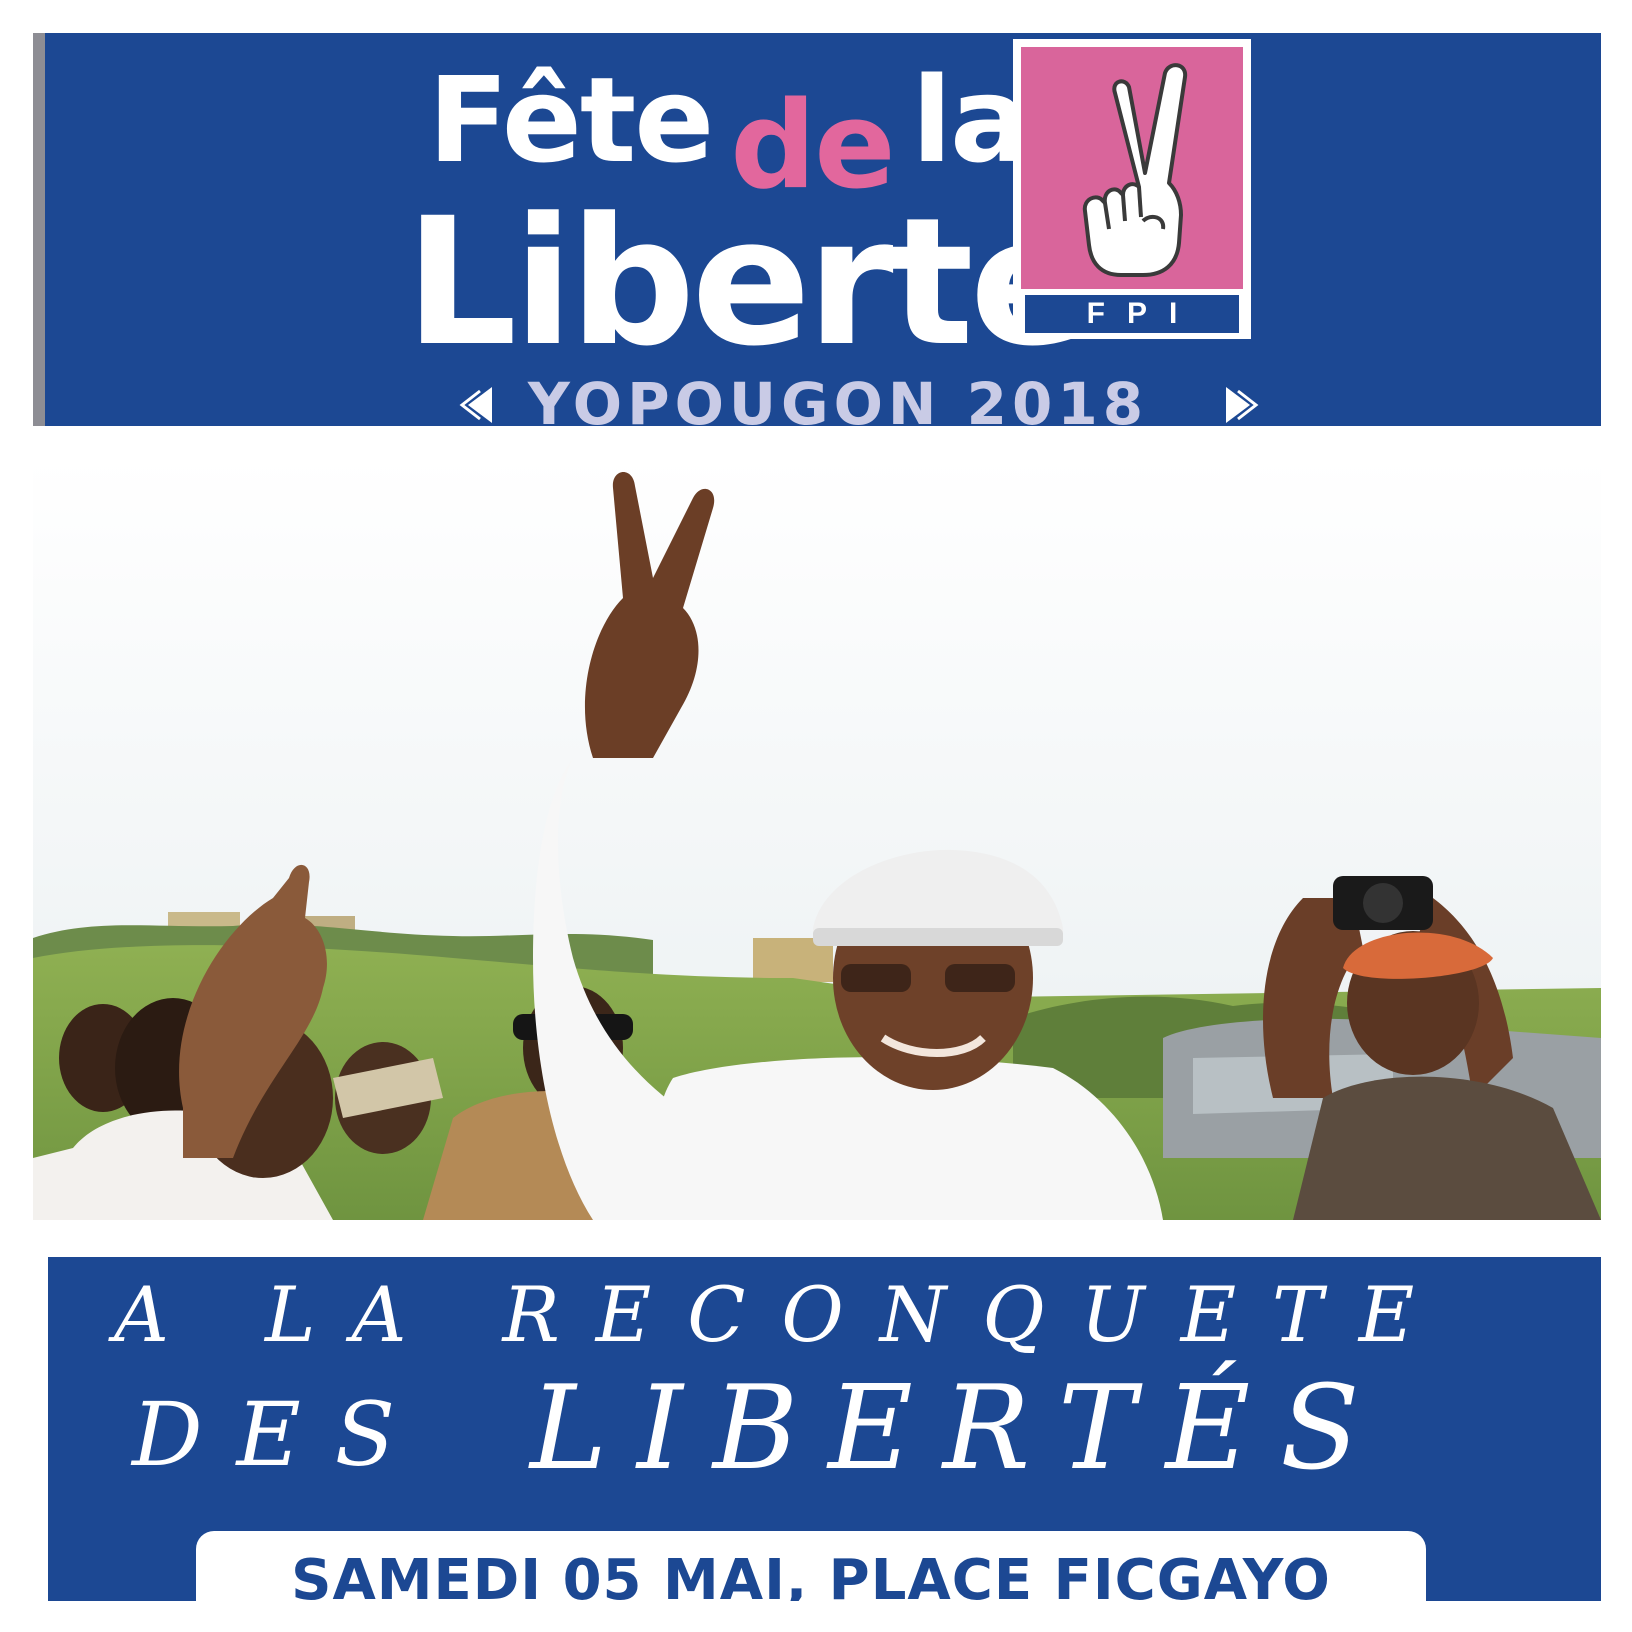 The image size is (1632, 1632). Describe the element at coordinates (960, 1428) in the screenshot. I see `slogan-line-2-libertes: LIBERTÉS` at that location.